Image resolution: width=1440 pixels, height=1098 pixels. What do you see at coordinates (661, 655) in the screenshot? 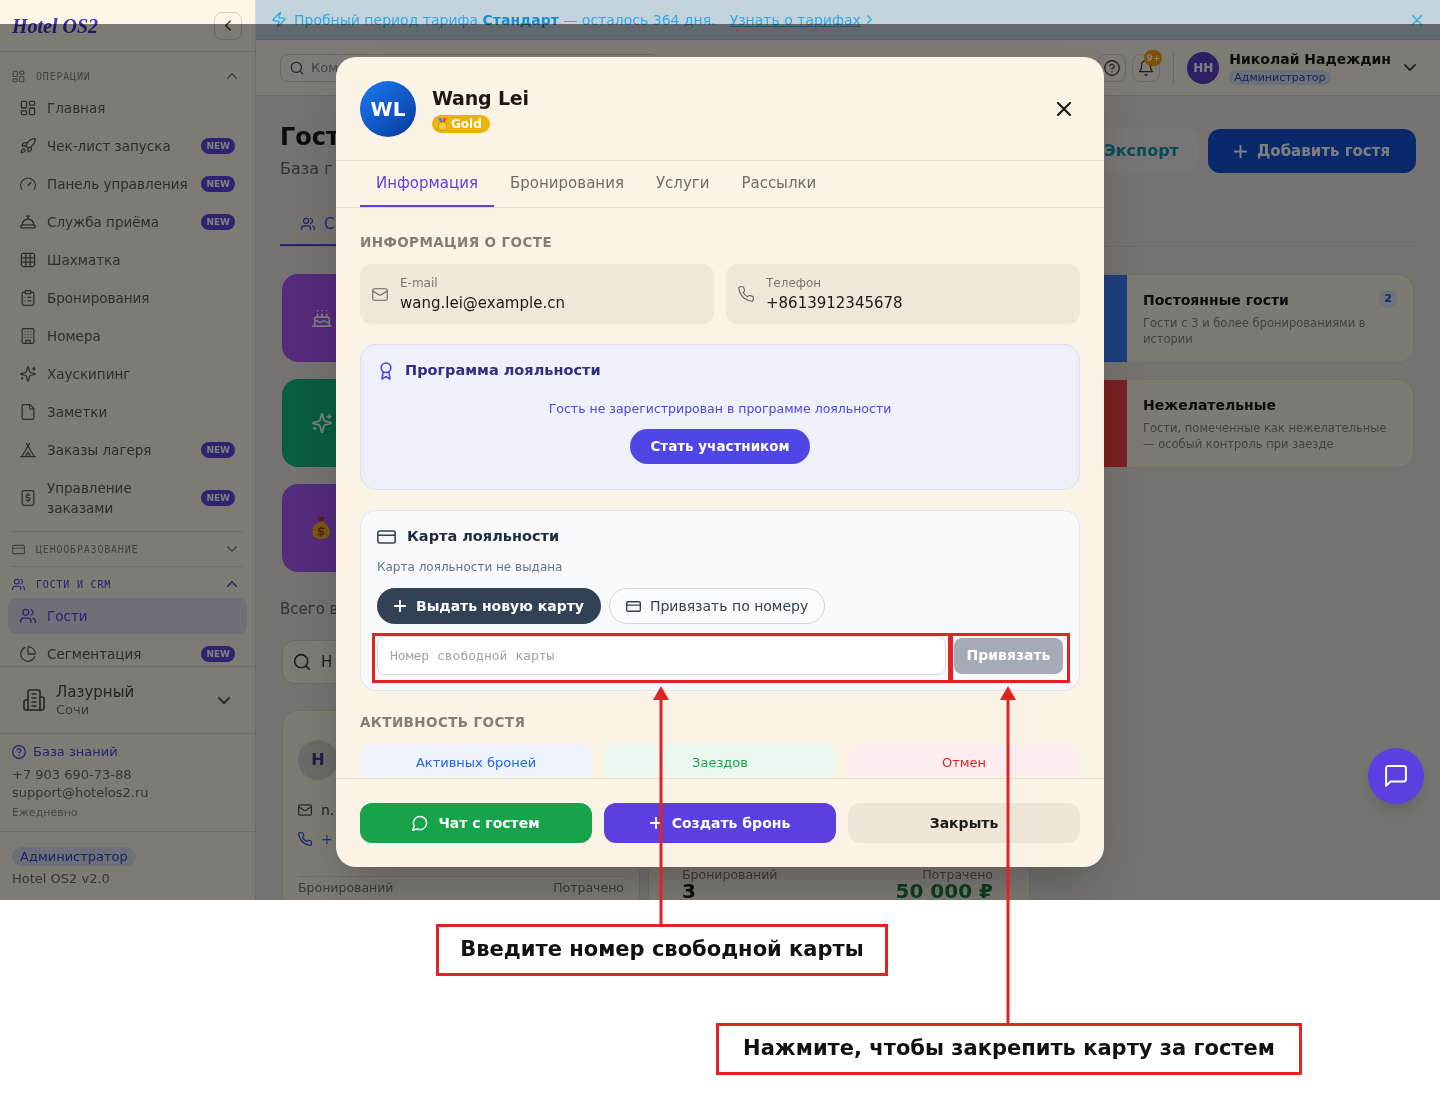
I see `card-number-field: Номер свободной карты` at bounding box center [661, 655].